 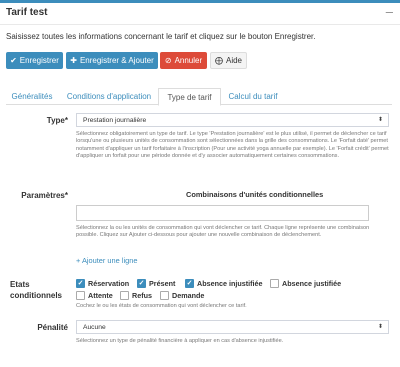 I want to click on help-button: ⨁ Aide, so click(x=228, y=60).